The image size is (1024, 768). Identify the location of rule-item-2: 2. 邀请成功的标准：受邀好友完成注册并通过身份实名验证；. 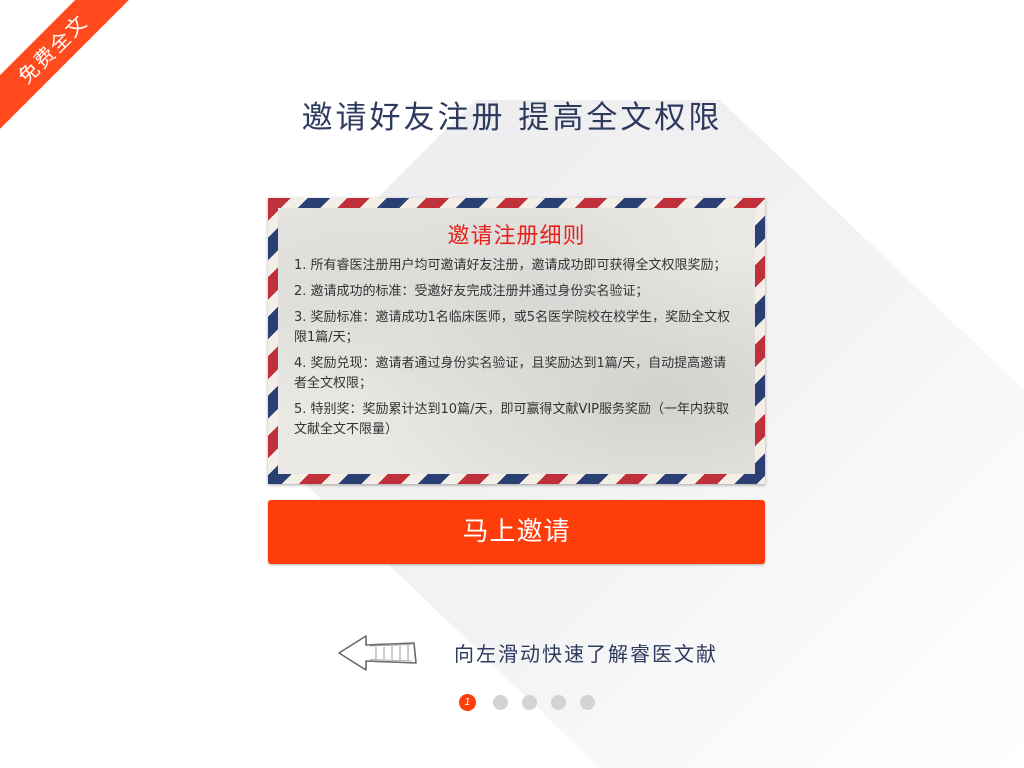
(471, 291).